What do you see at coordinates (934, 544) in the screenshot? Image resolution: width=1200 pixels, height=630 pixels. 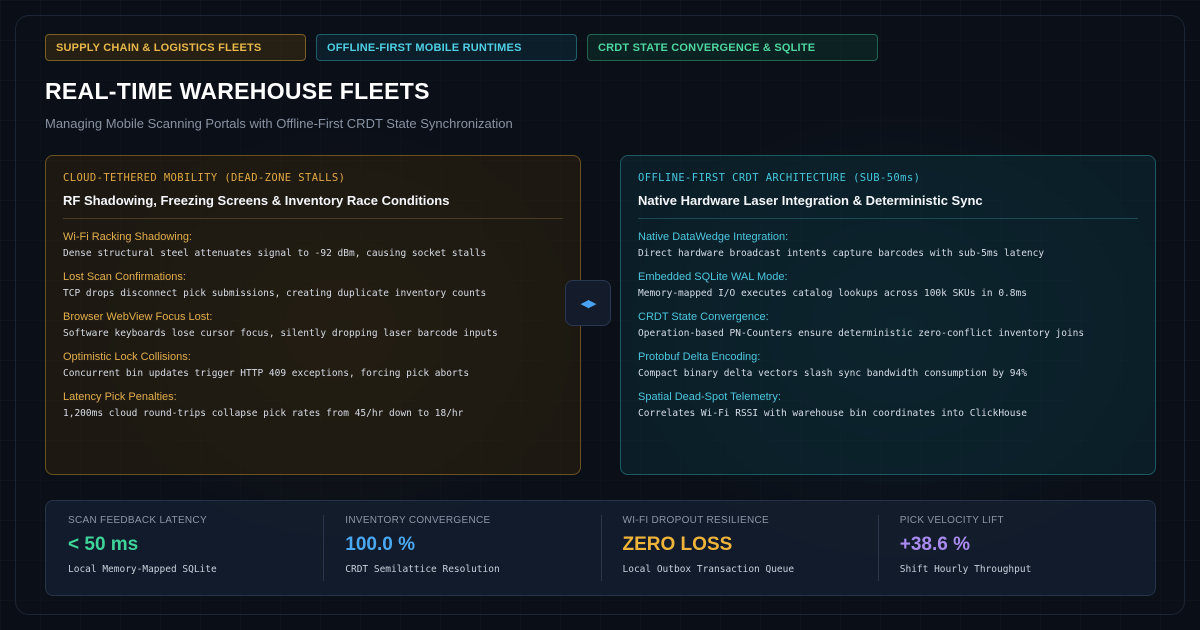 I see `metric-value: +38.6 %` at bounding box center [934, 544].